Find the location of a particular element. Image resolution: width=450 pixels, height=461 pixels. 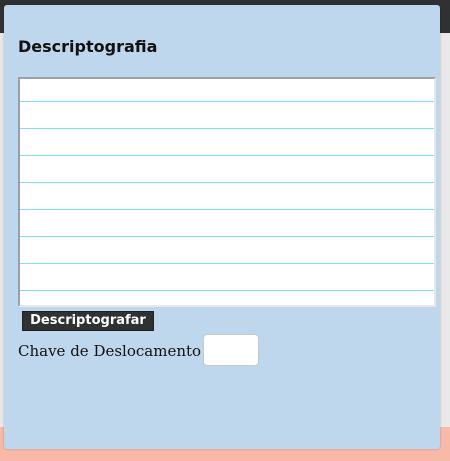

shift-key-label: Chave de Deslocamento is located at coordinates (110, 351).